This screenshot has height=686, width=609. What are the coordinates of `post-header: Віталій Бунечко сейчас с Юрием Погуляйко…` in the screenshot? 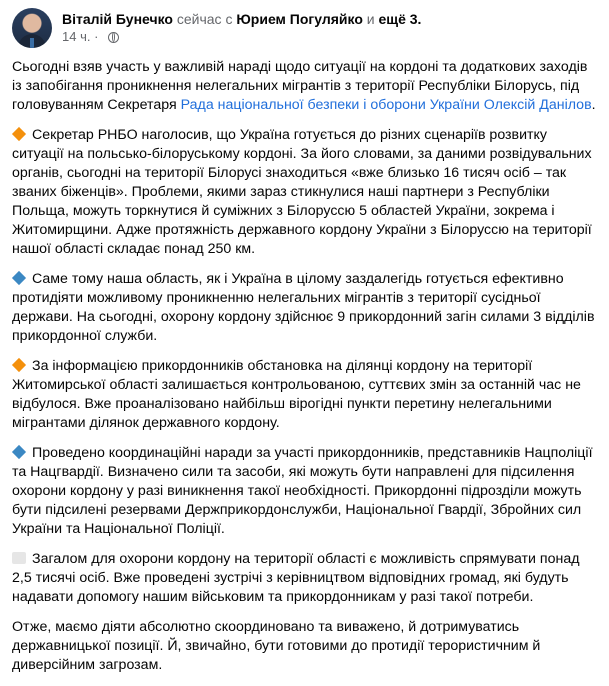 It's located at (304, 30).